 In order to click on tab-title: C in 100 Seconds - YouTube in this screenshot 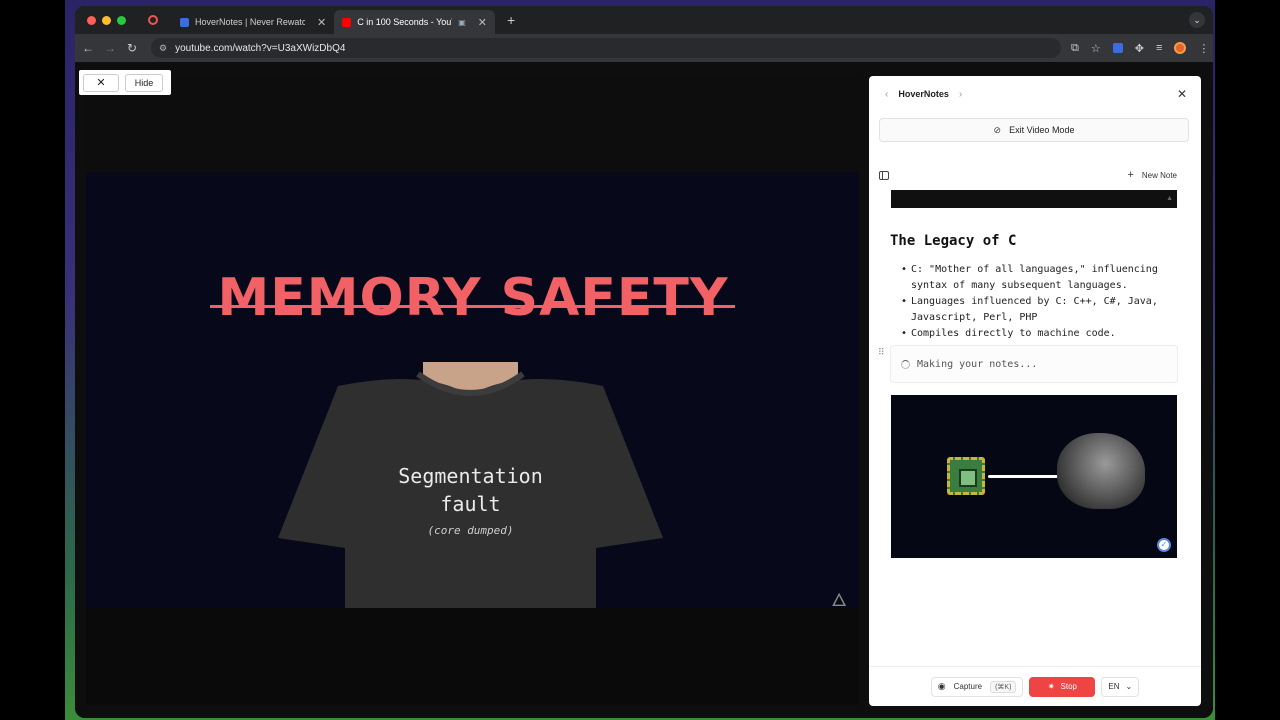, I will do `click(404, 22)`.